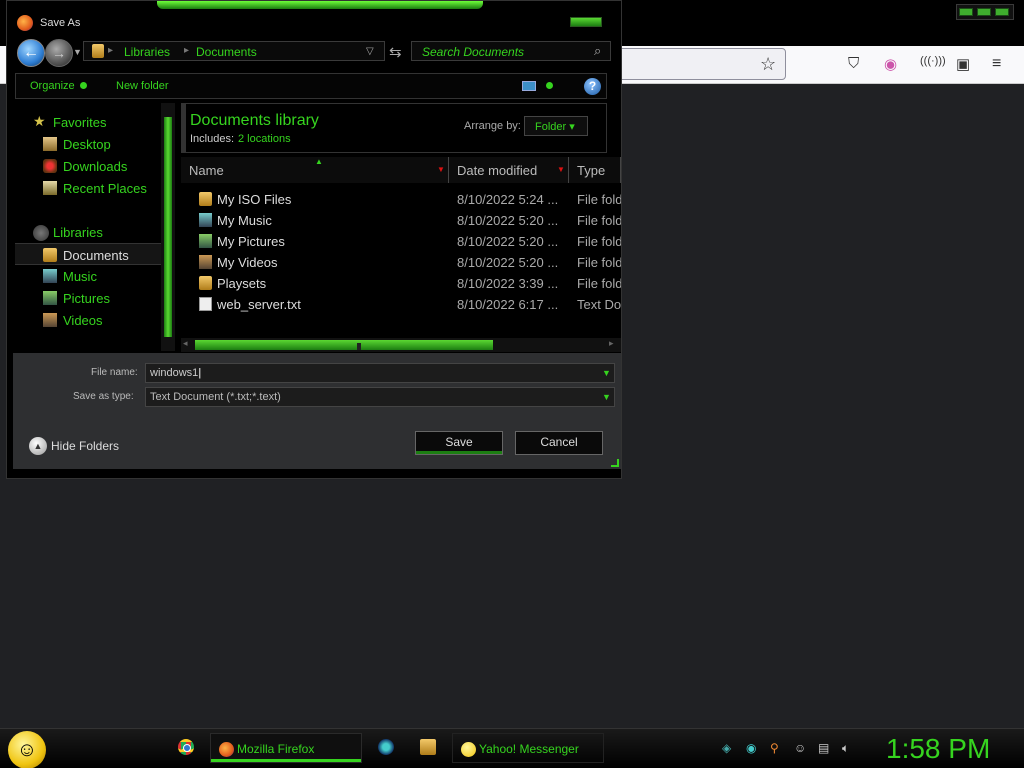 The width and height of the screenshot is (1024, 768). I want to click on back-arrow-icon: ←, so click(31, 52).